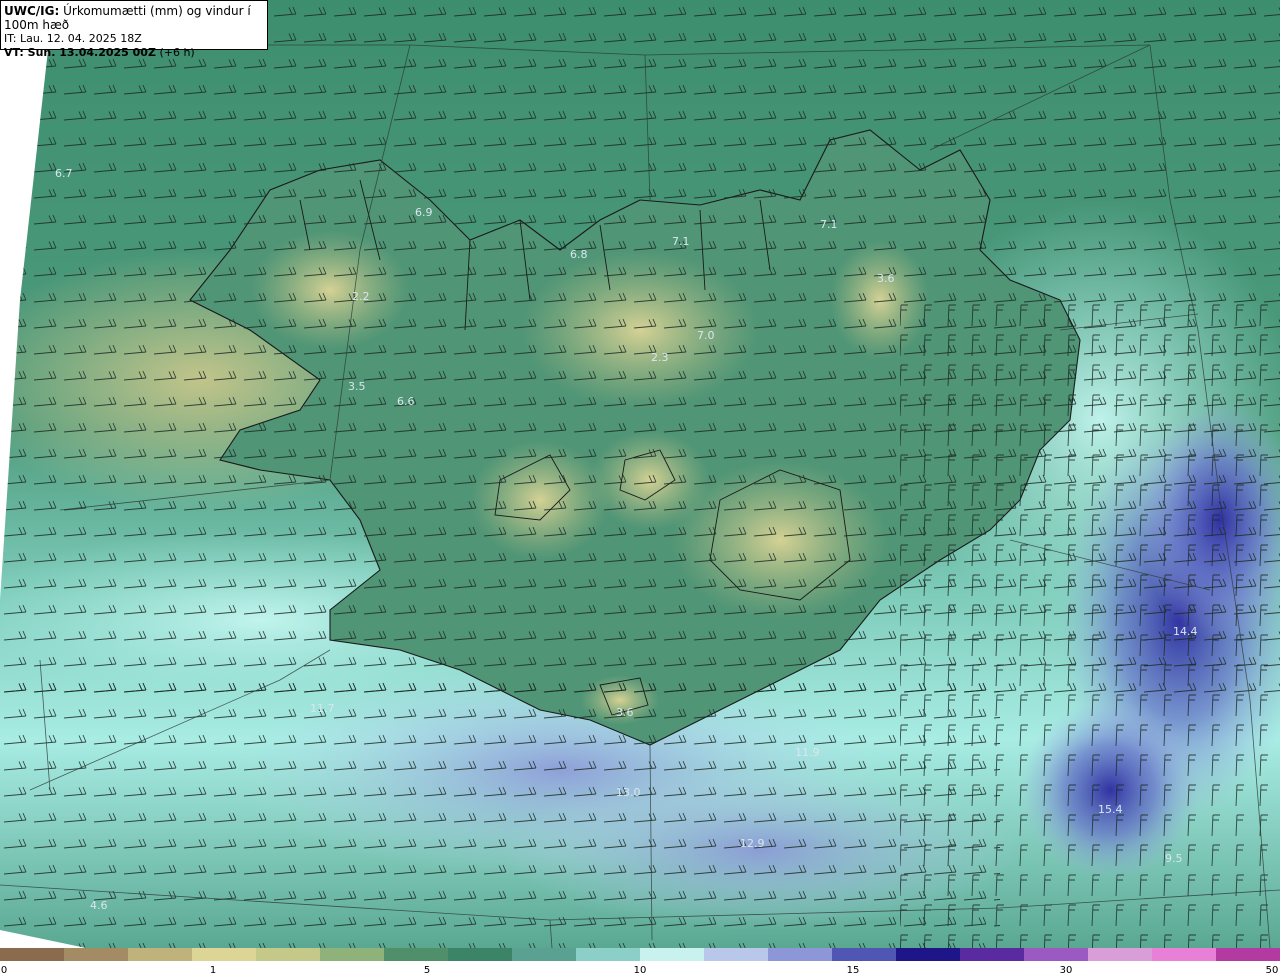  I want to click on map-value: 6.9, so click(424, 212).